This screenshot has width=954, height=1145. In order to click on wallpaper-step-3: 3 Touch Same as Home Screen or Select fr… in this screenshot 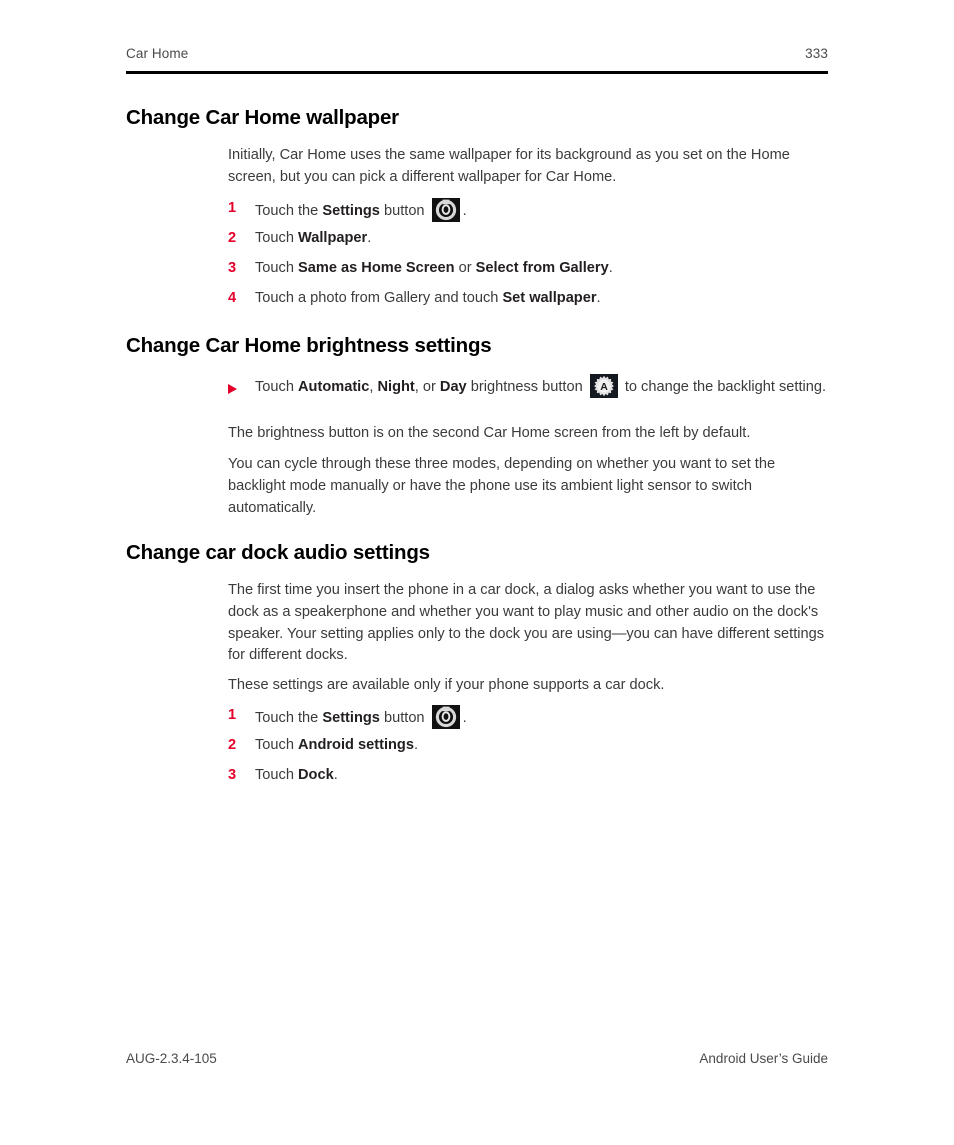, I will do `click(528, 269)`.